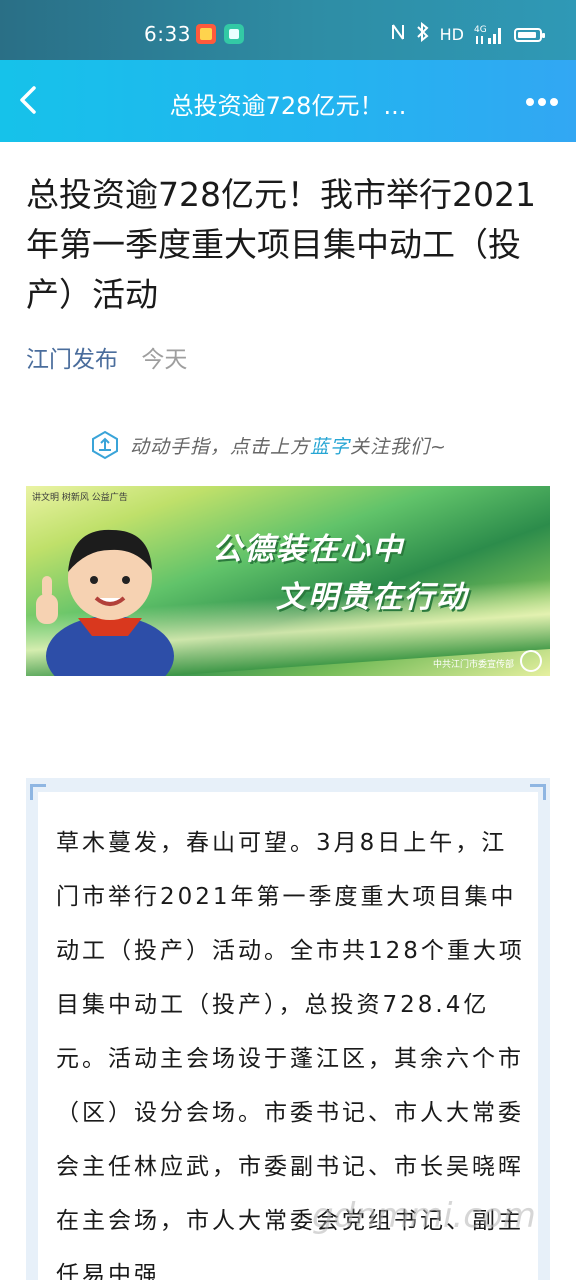 The height and width of the screenshot is (1280, 576). Describe the element at coordinates (308, 549) in the screenshot. I see `promo-slogan-1: 公德装在心中` at that location.